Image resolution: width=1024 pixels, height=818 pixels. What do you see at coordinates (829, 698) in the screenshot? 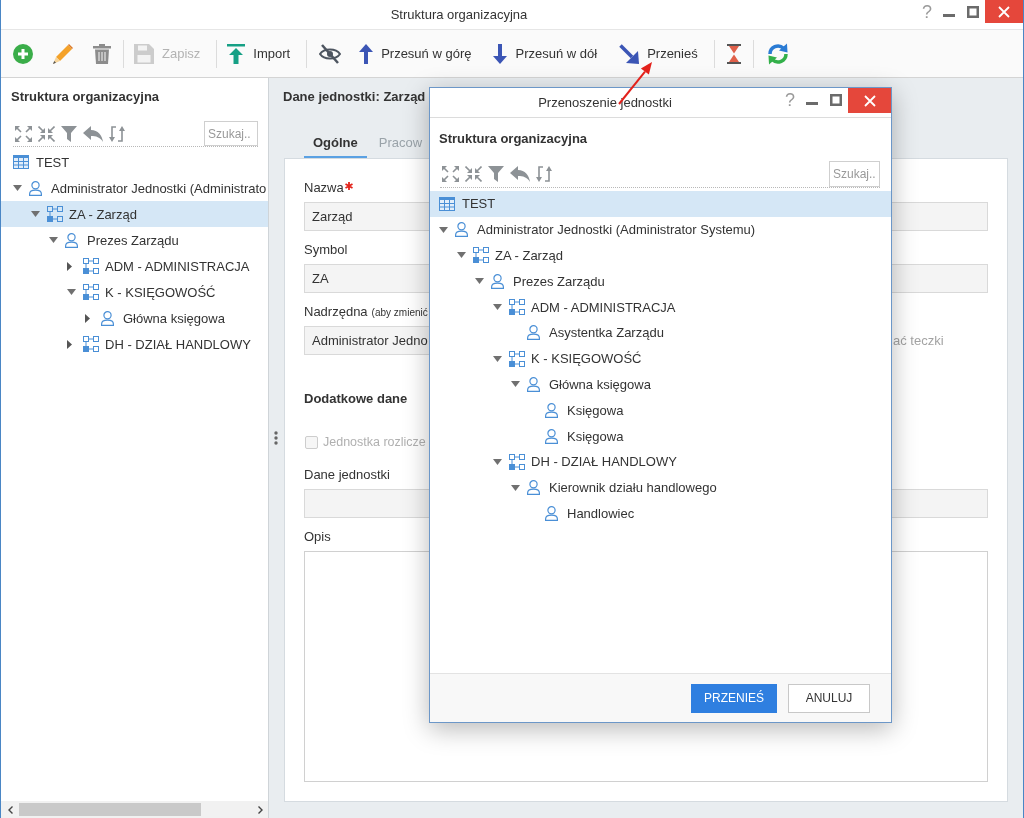
I see `cancel-button: ANULUJ` at bounding box center [829, 698].